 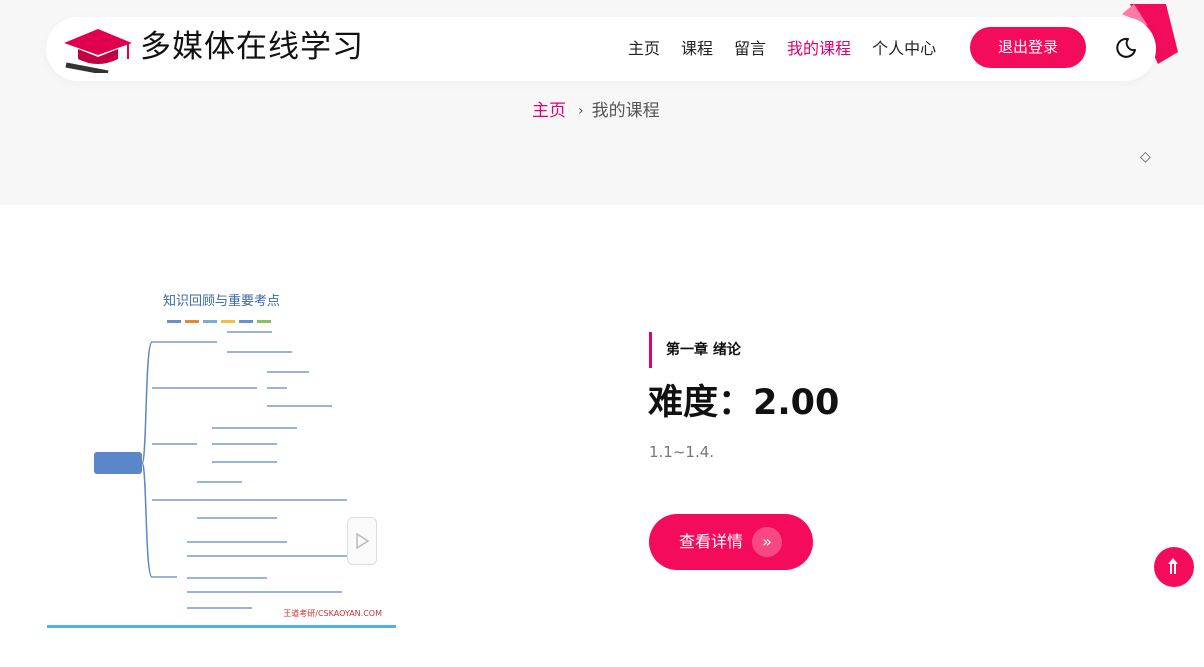 What do you see at coordinates (252, 47) in the screenshot?
I see `site-title: 多媒体在线学习` at bounding box center [252, 47].